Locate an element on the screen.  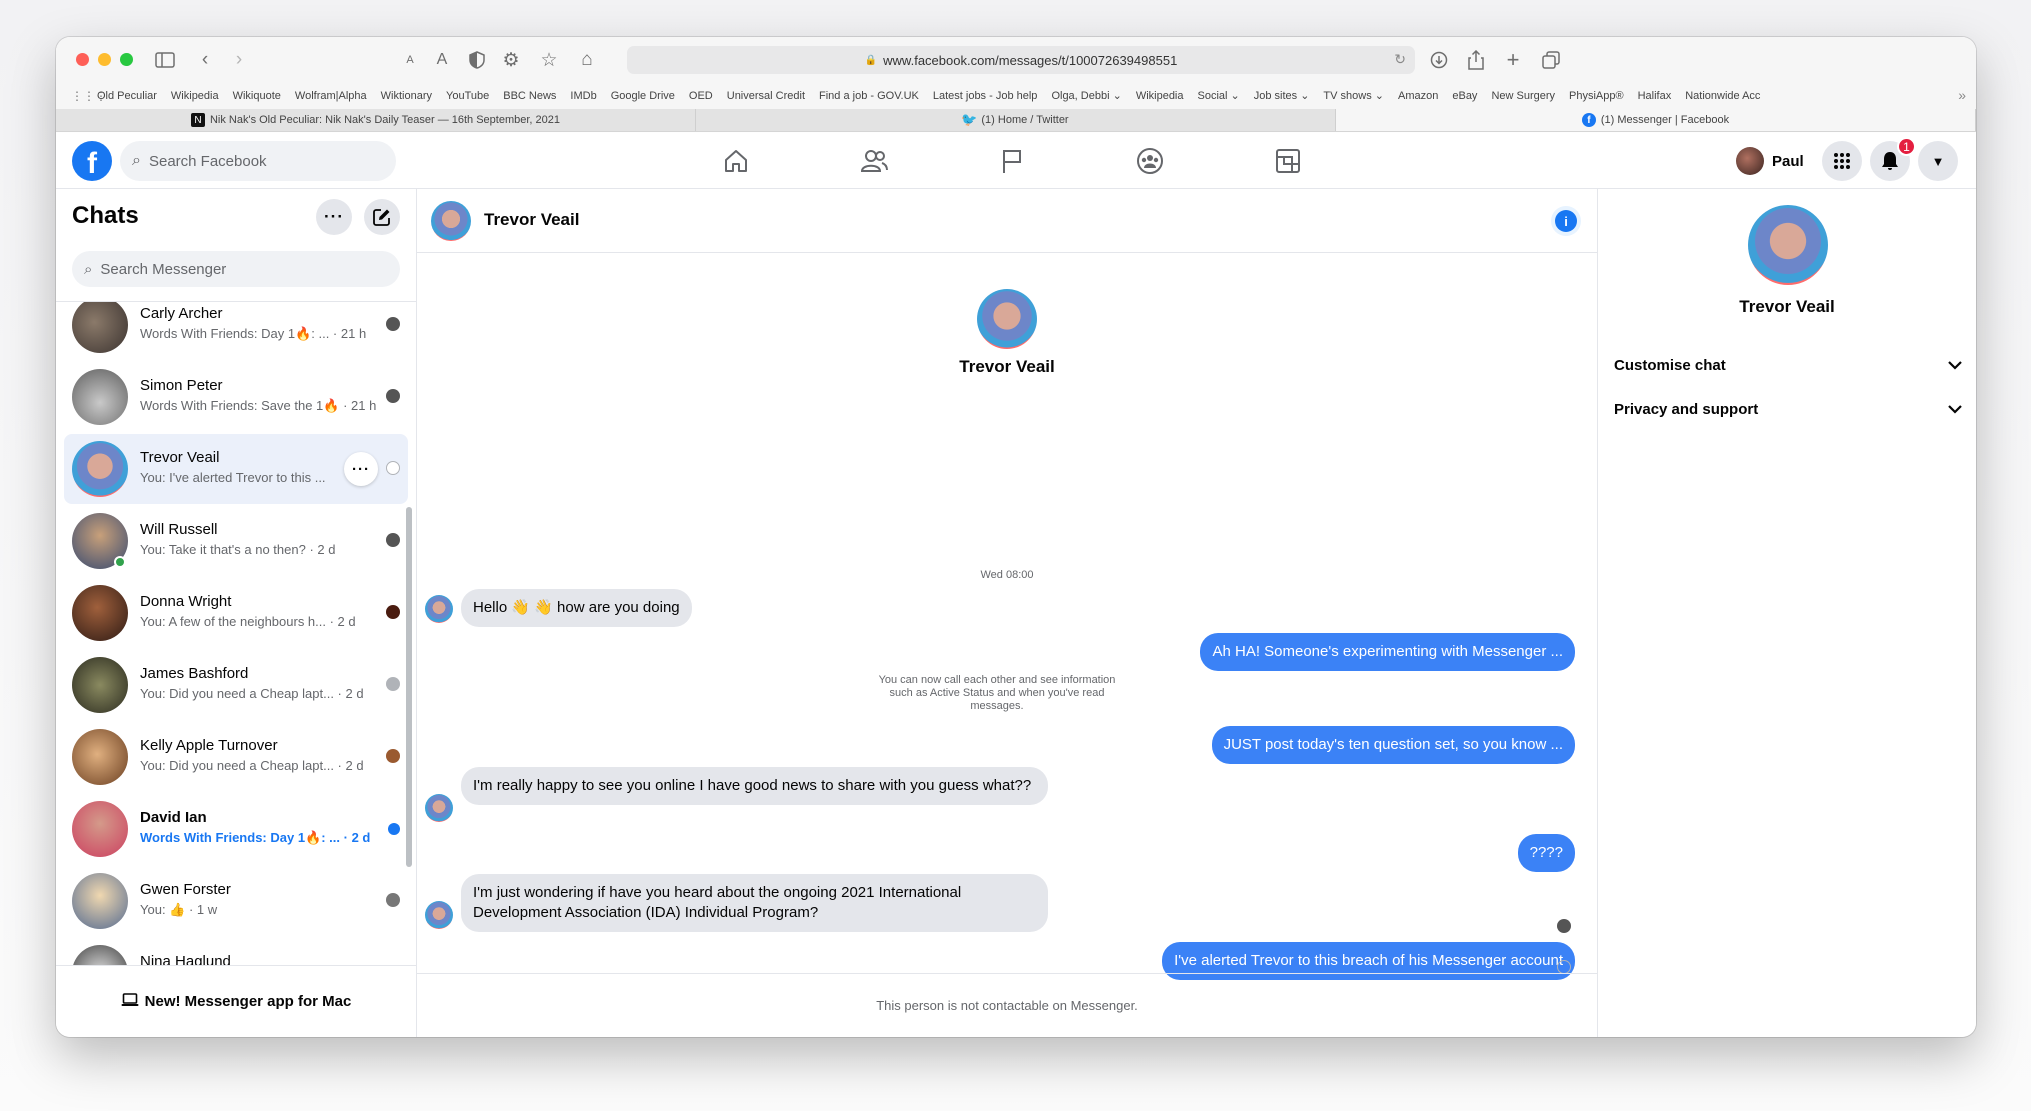
message-row: ???? is located at coordinates (1546, 853).